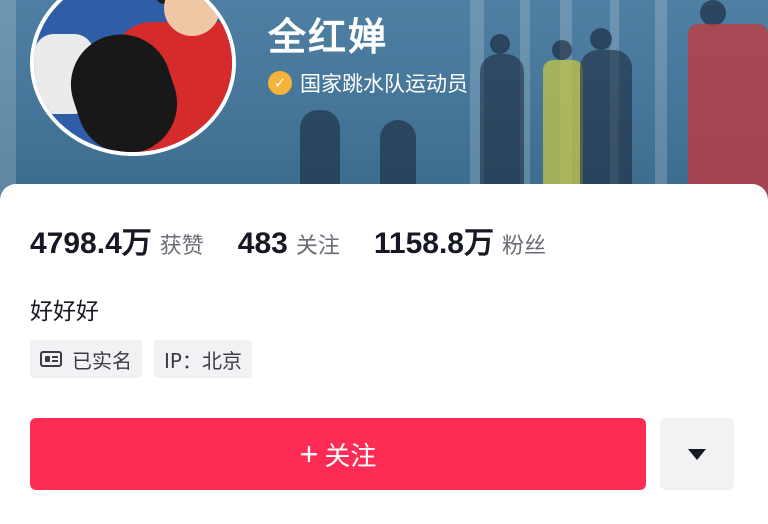  I want to click on stat-following: 483 关注, so click(289, 244).